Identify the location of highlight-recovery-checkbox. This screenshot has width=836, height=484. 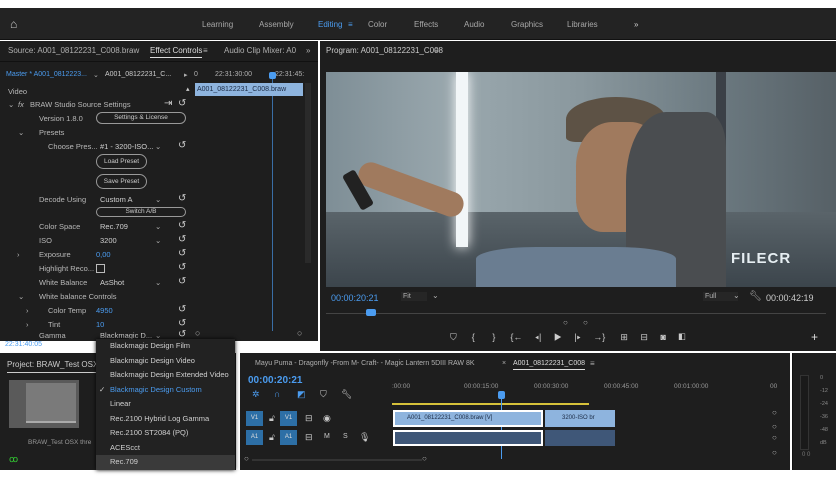
(100, 268).